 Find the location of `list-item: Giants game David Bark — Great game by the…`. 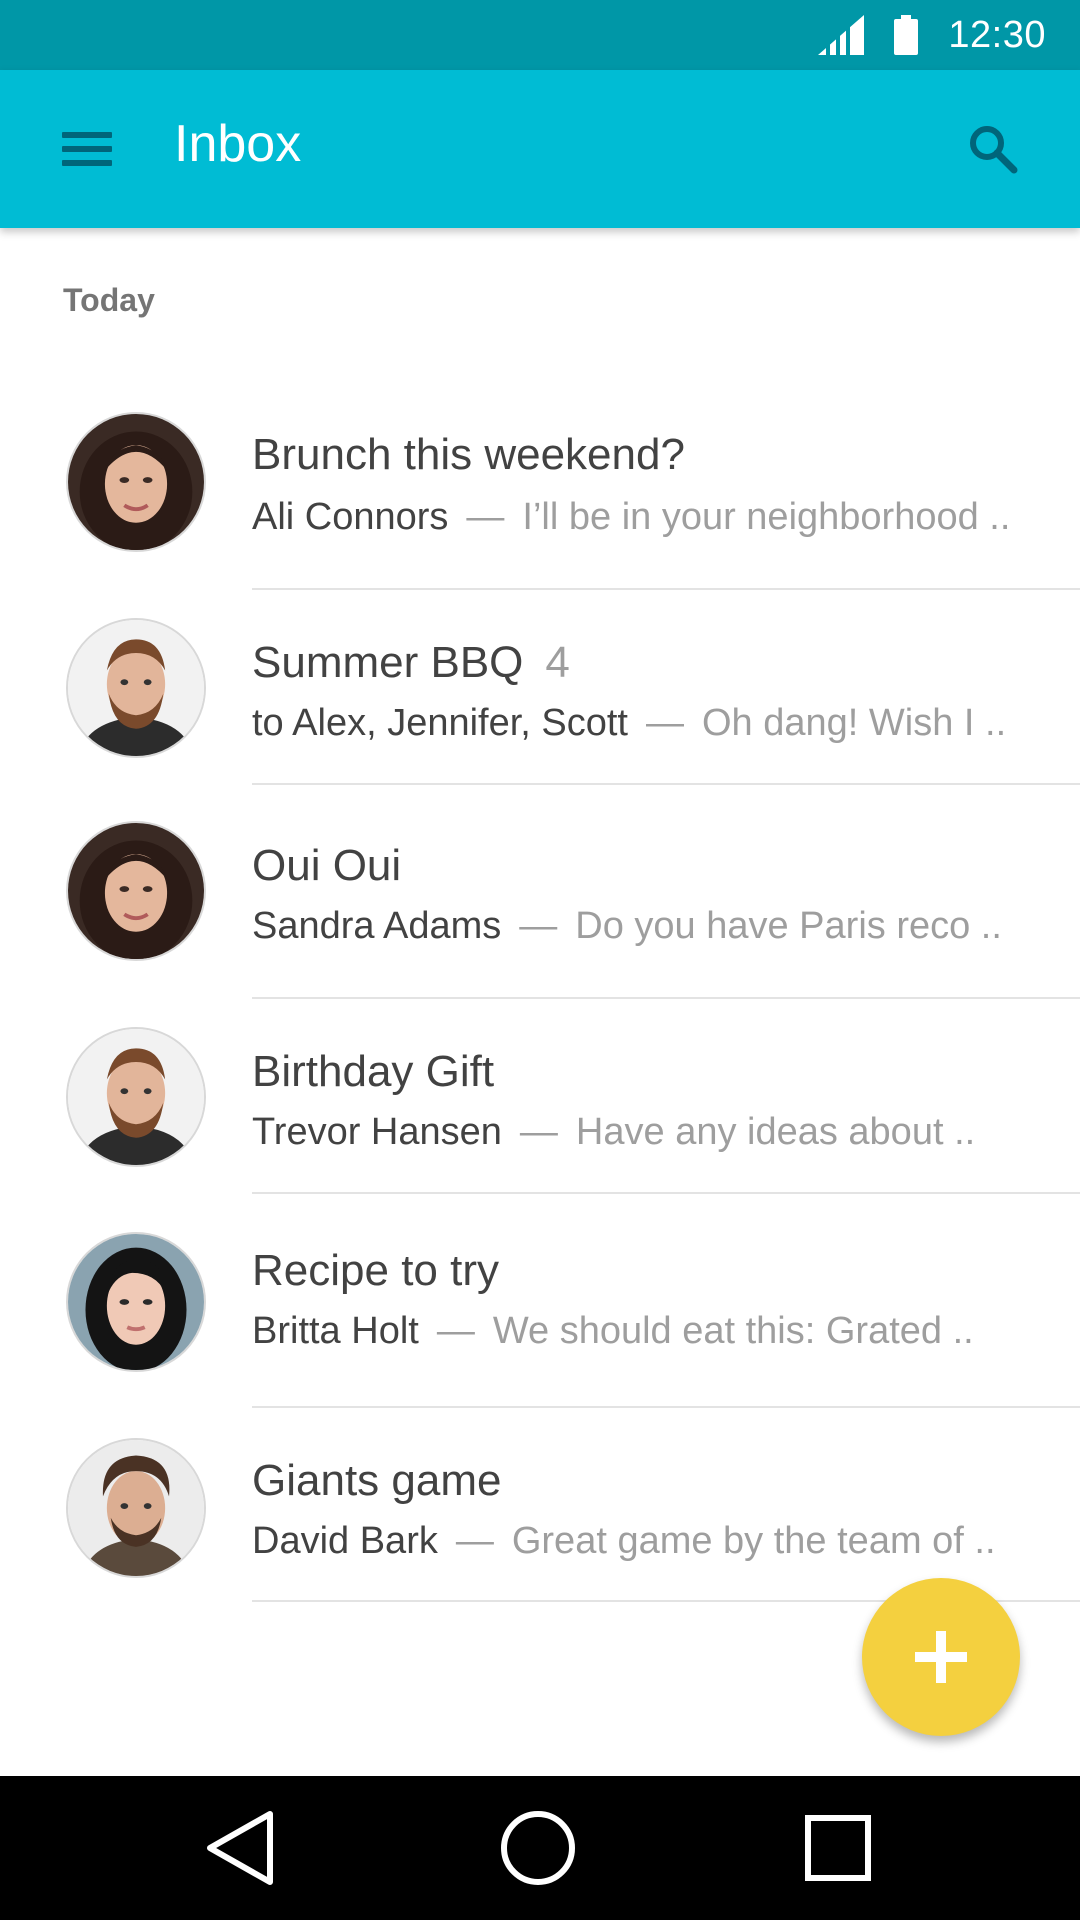

list-item: Giants game David Bark — Great game by the… is located at coordinates (540, 1505).